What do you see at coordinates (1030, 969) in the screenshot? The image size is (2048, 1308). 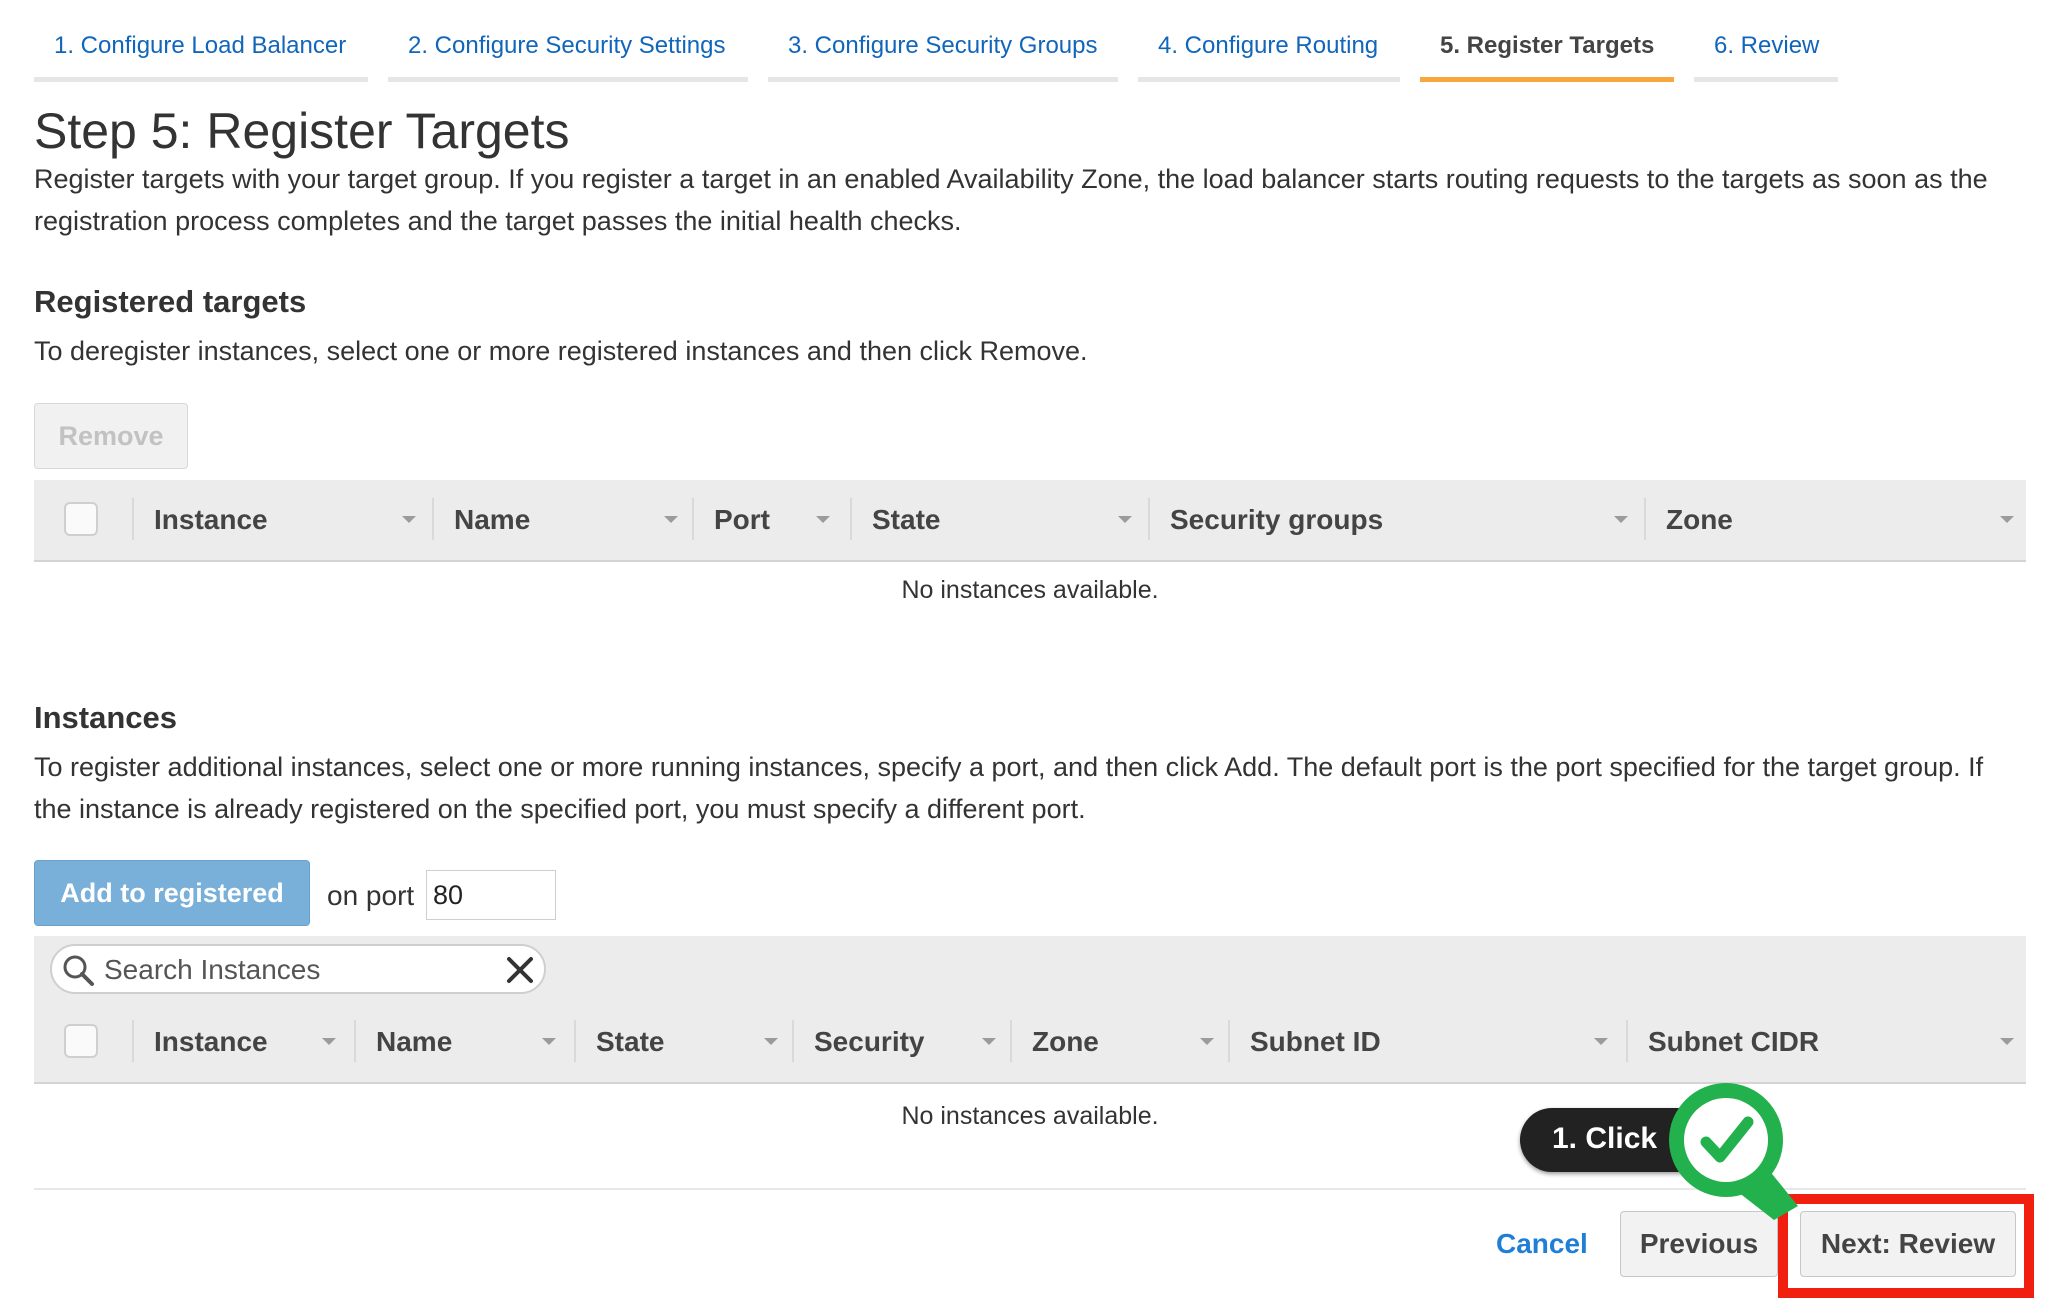 I see `search-bar` at bounding box center [1030, 969].